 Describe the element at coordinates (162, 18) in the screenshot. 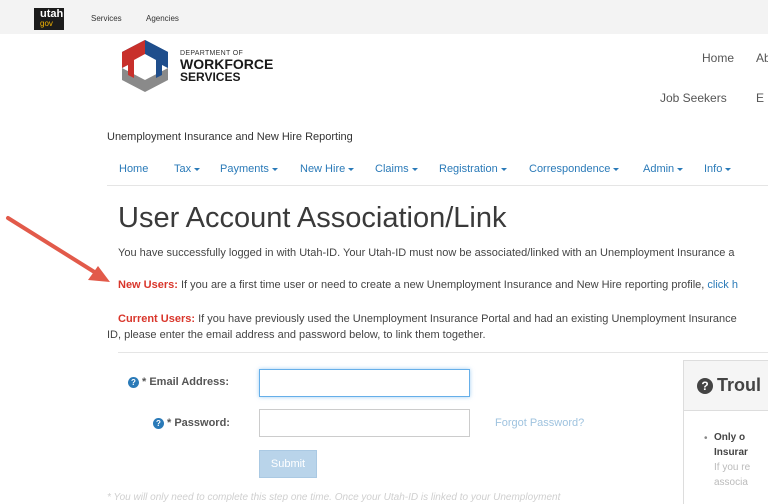

I see `agencies-link: Agencies` at that location.